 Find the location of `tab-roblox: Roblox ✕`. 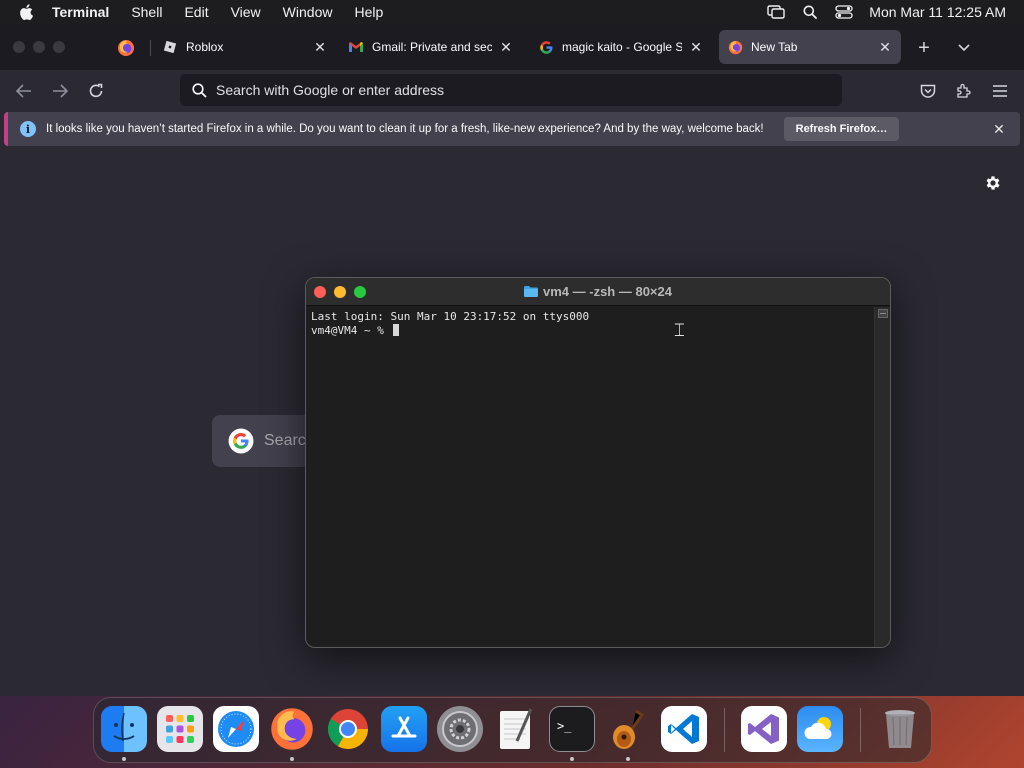

tab-roblox: Roblox ✕ is located at coordinates (245, 47).